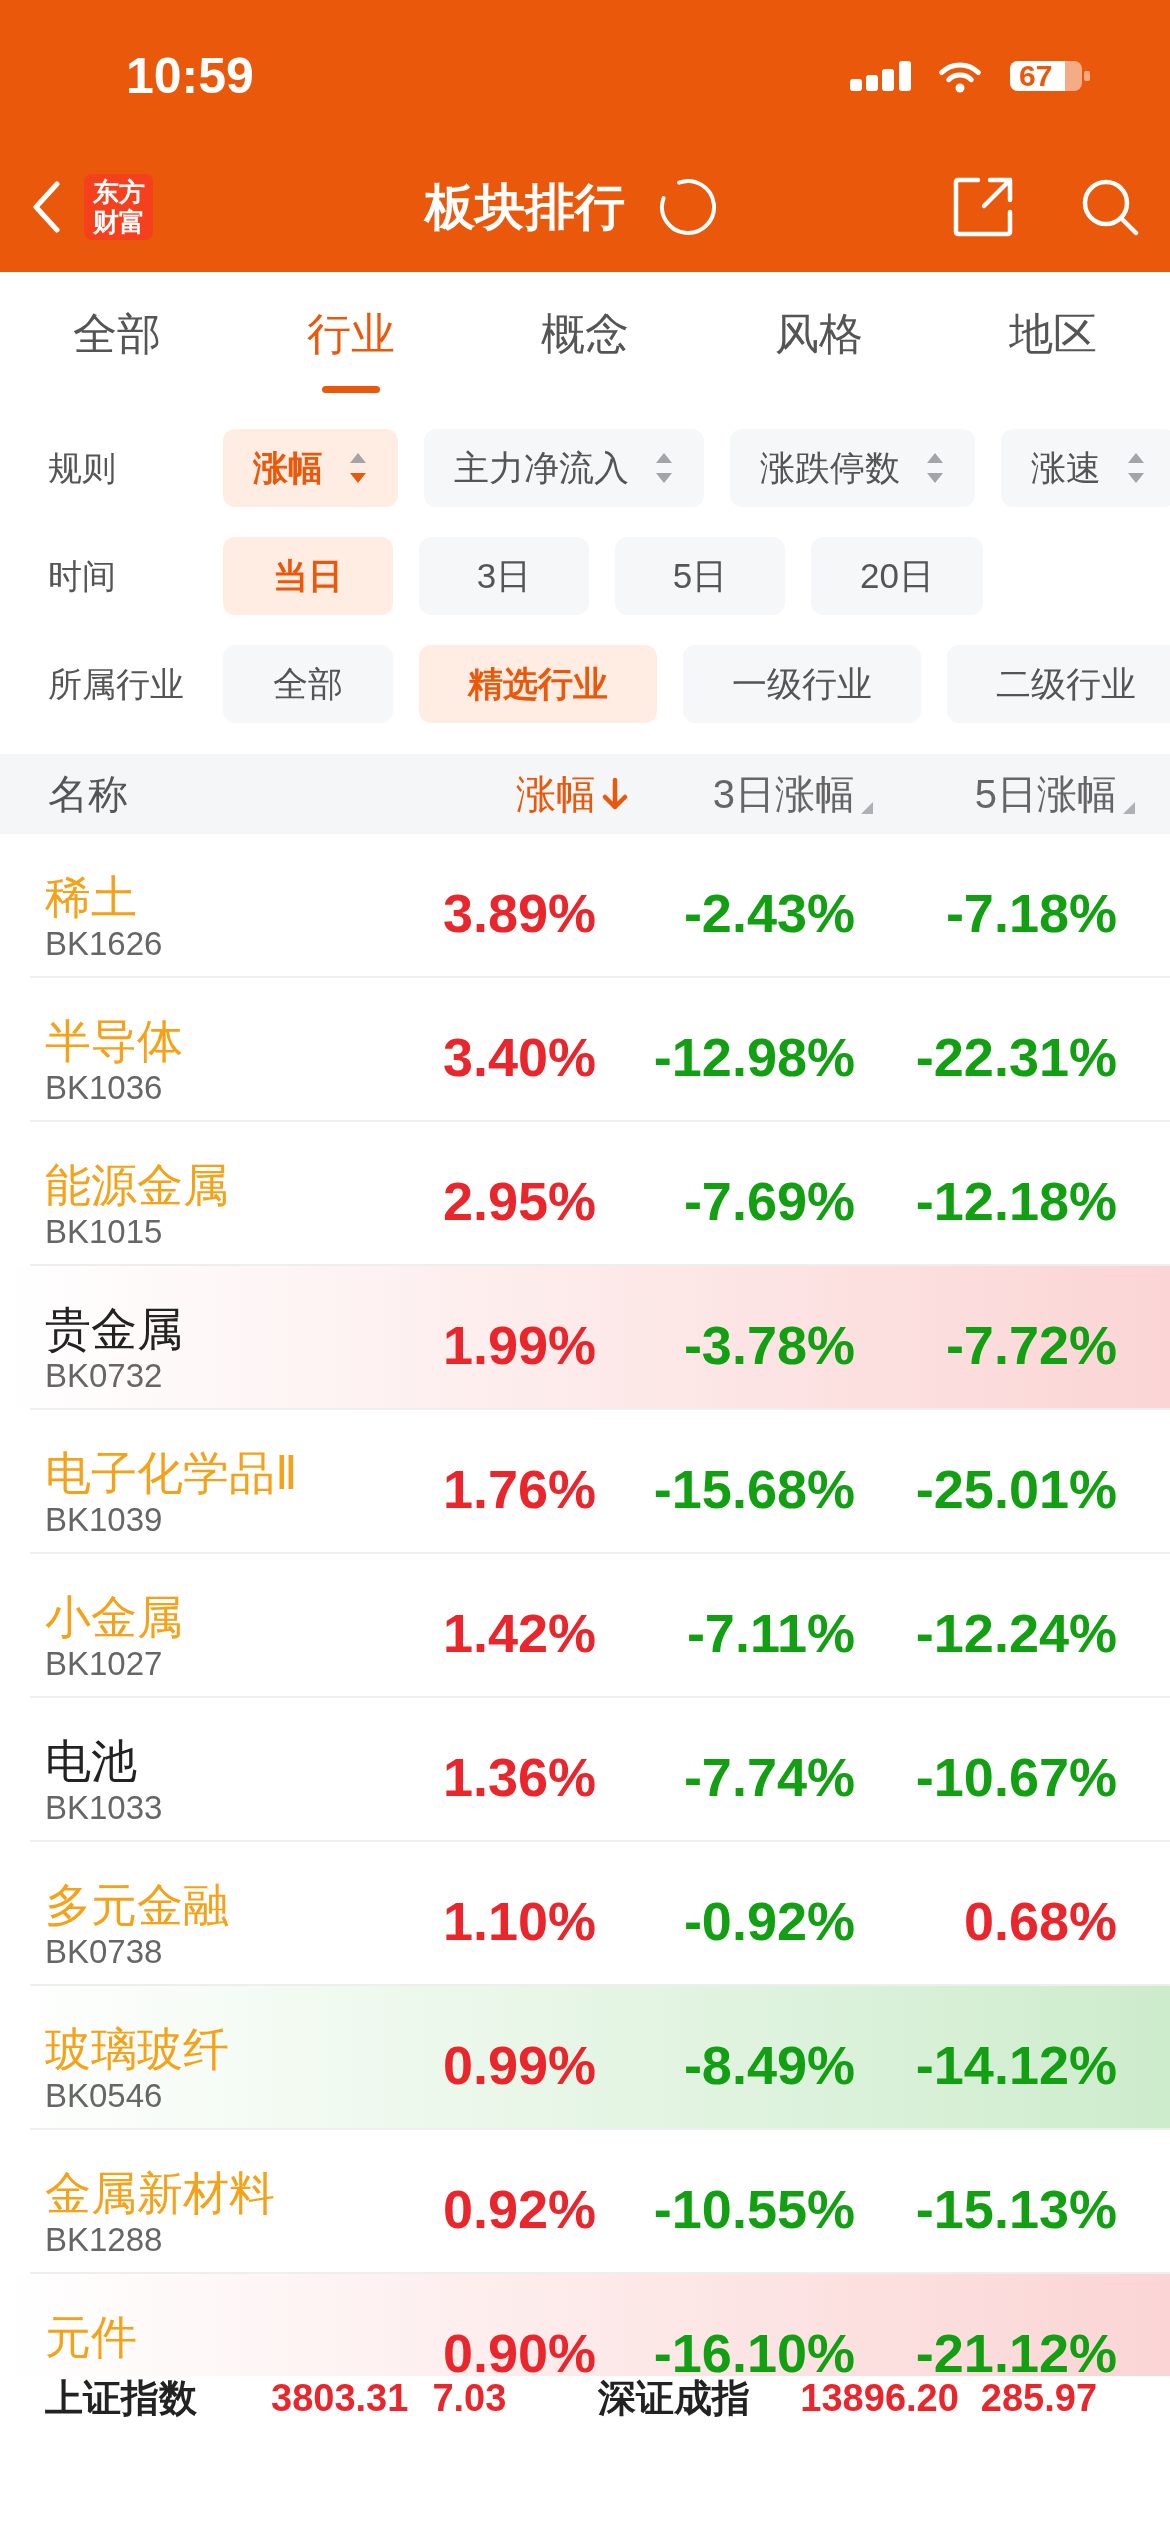 Image resolution: width=1170 pixels, height=2532 pixels. I want to click on category-tab: 风格, so click(819, 336).